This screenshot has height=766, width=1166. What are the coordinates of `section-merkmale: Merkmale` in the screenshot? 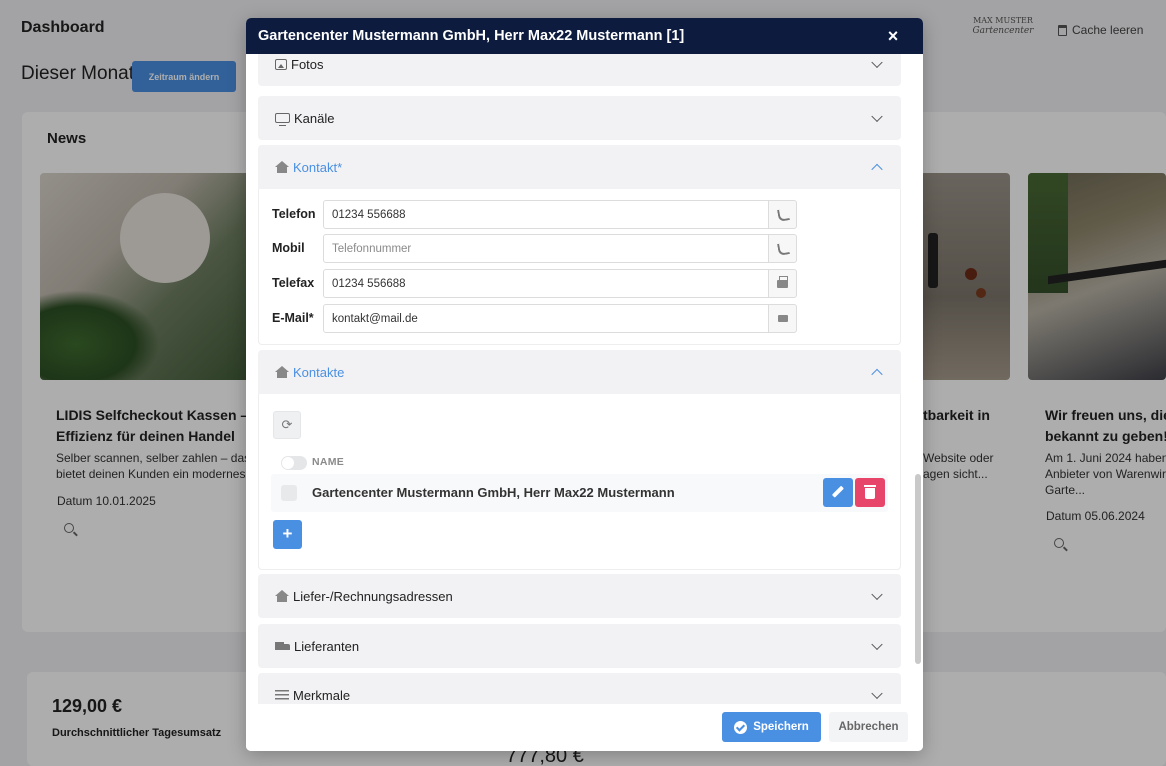 It's located at (579, 688).